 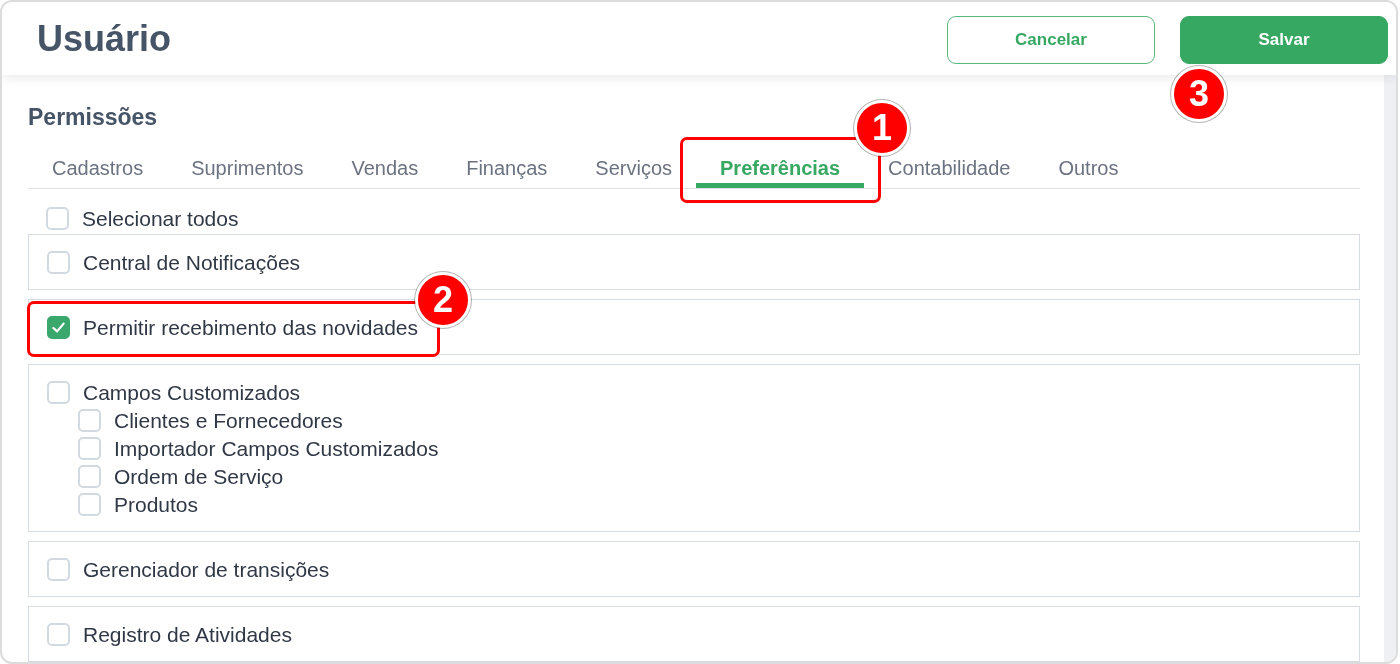 I want to click on tab: Serviços, so click(x=634, y=168).